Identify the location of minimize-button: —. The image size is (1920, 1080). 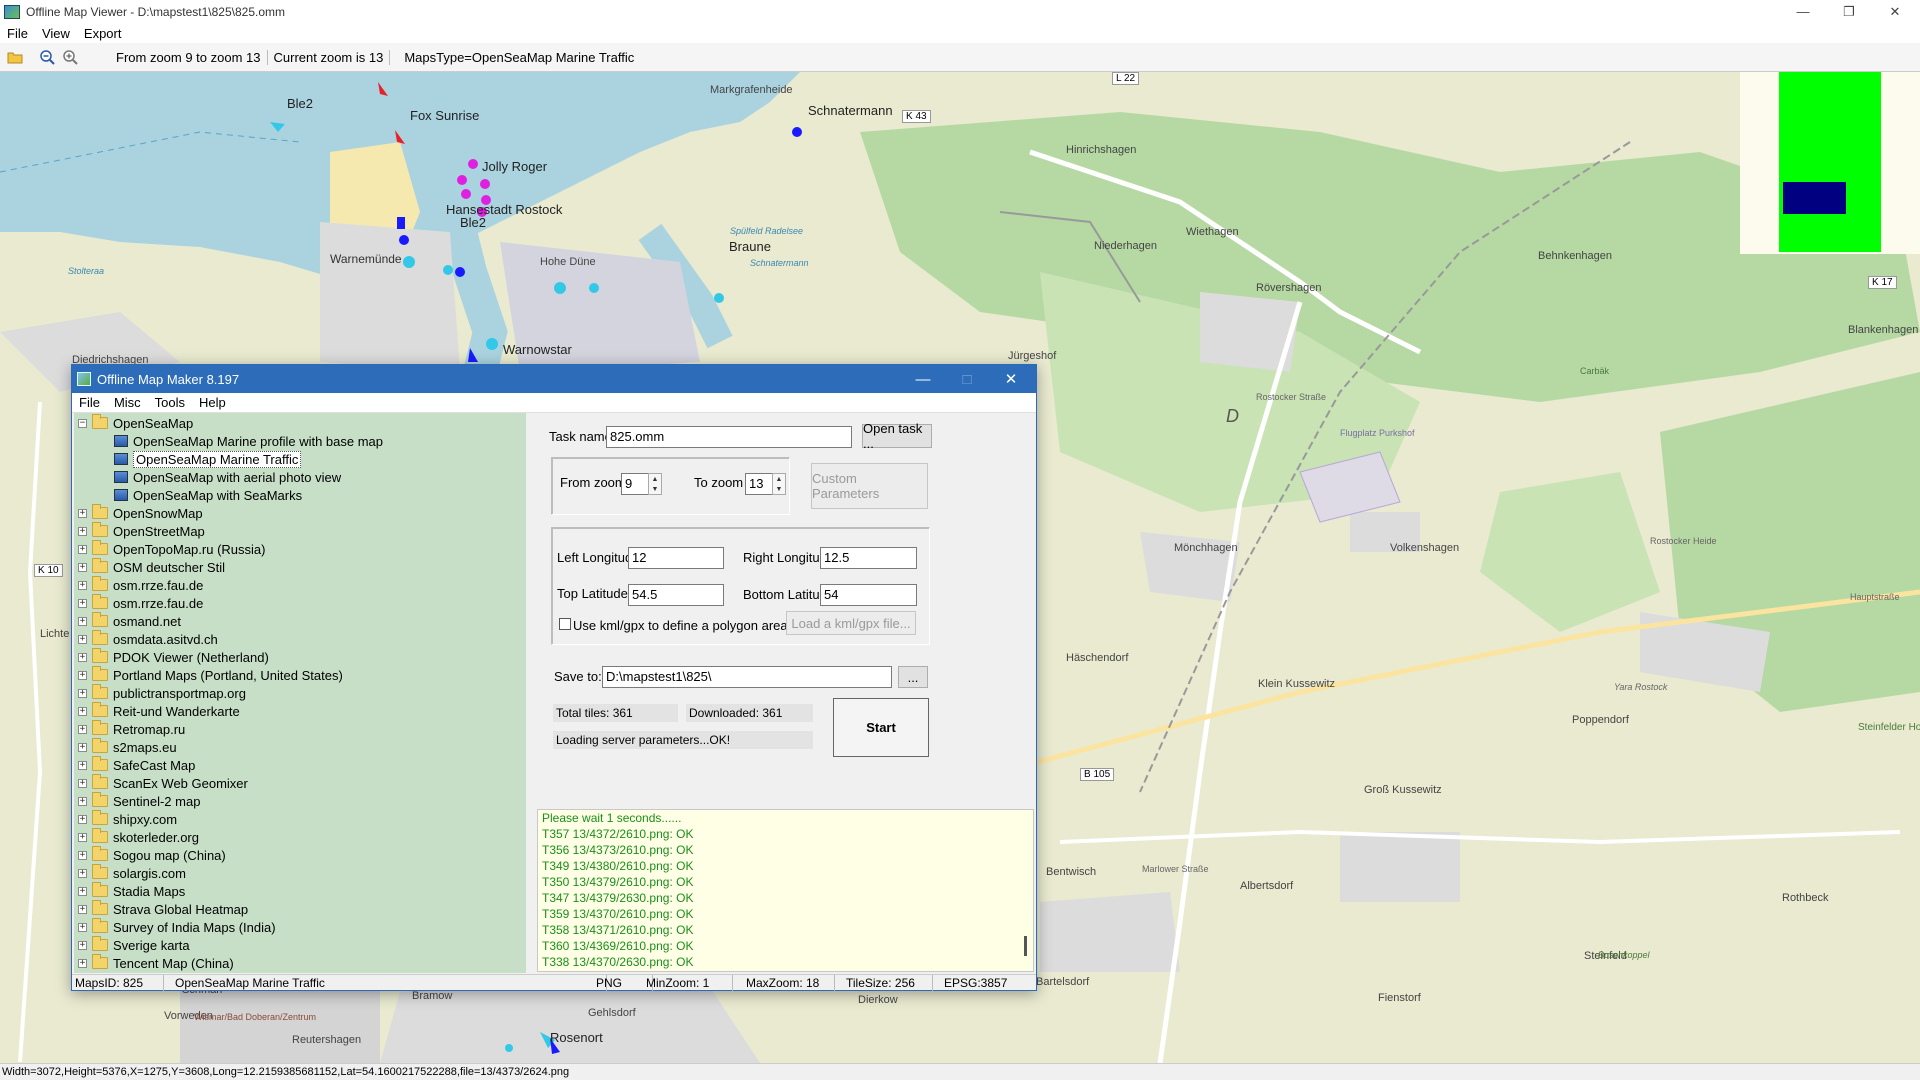
(1803, 11).